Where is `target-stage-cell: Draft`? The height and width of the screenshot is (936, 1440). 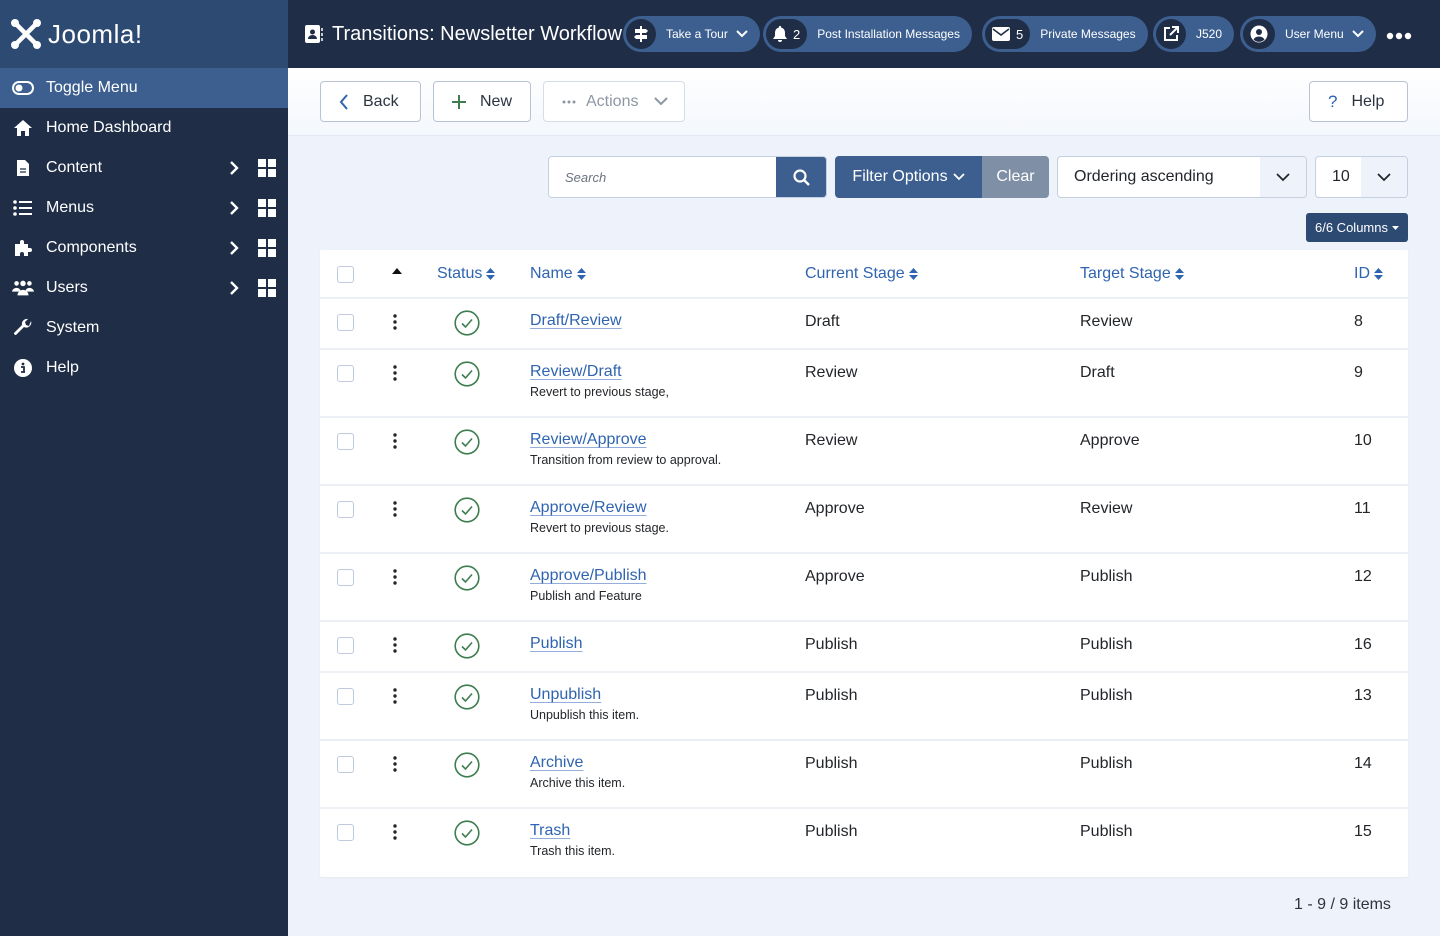
target-stage-cell: Draft is located at coordinates (1097, 372).